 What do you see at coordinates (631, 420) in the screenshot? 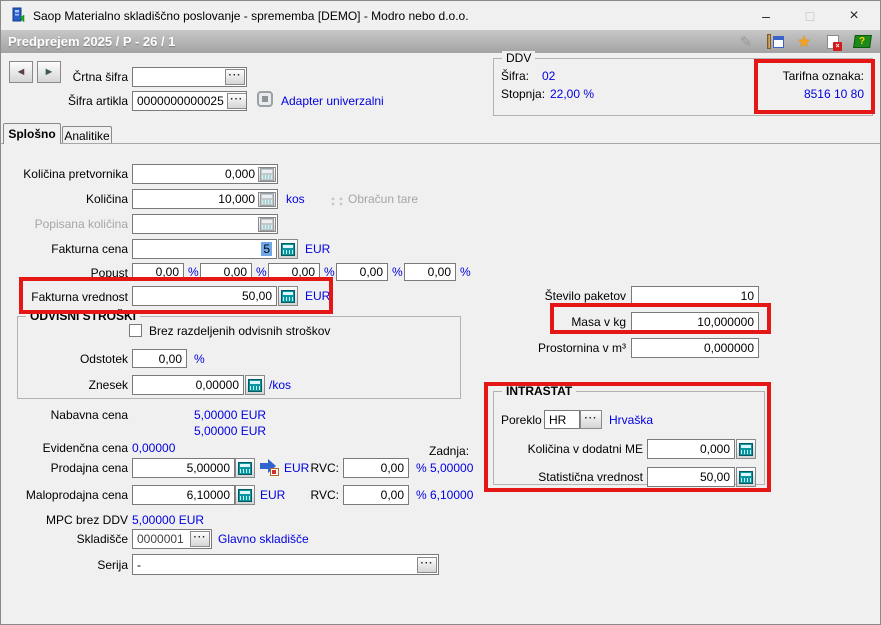
I see `poreklo-country: Hrvaška` at bounding box center [631, 420].